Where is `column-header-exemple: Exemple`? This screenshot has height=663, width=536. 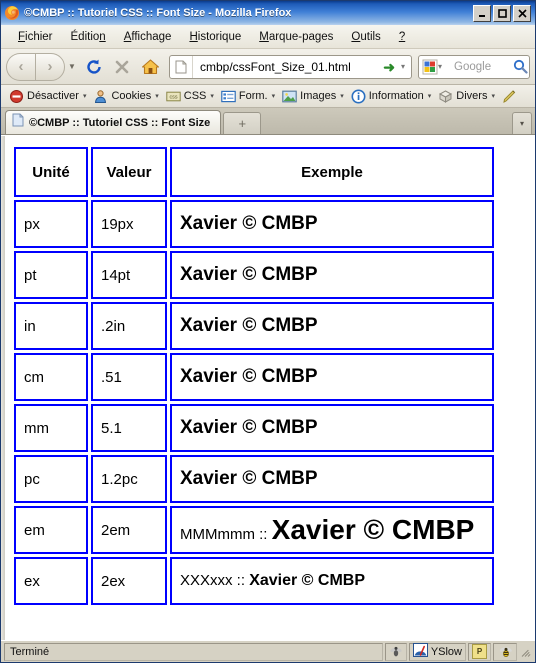 column-header-exemple: Exemple is located at coordinates (332, 172).